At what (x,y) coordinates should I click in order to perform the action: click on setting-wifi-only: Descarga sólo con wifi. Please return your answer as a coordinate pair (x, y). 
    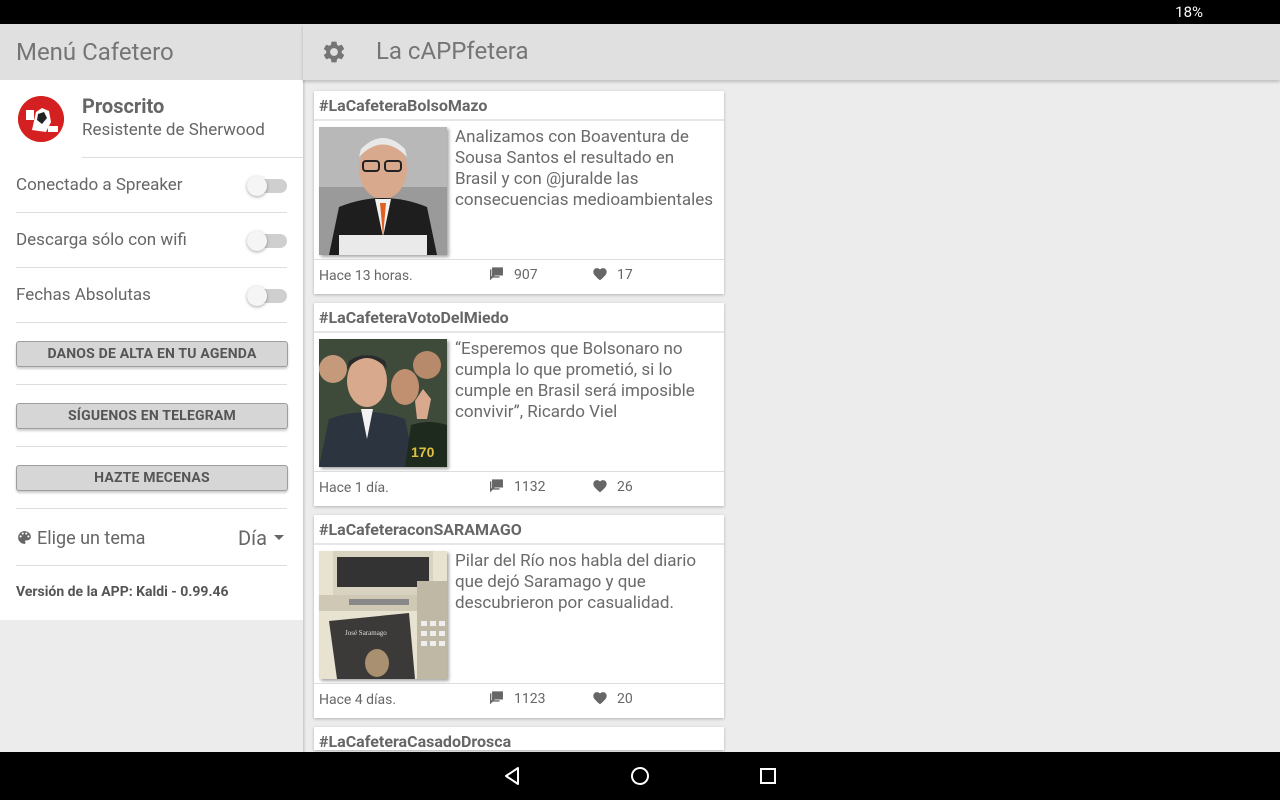
    Looking at the image, I should click on (151, 240).